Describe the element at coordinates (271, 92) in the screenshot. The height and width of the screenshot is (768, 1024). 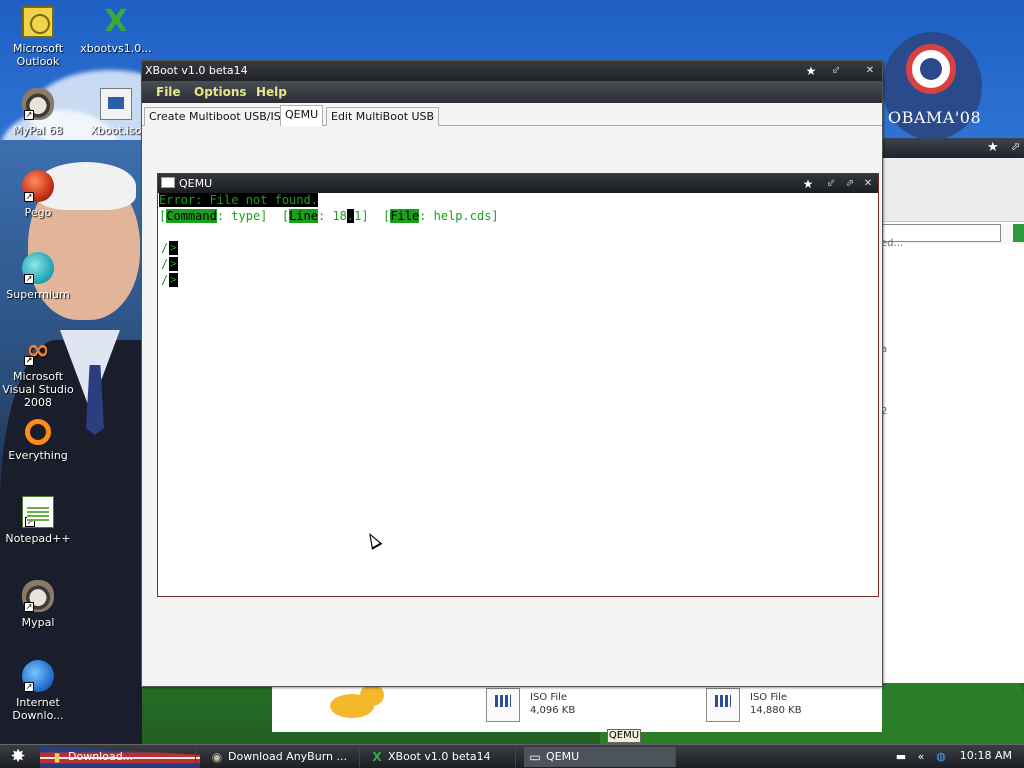
I see `menu-help: Help` at that location.